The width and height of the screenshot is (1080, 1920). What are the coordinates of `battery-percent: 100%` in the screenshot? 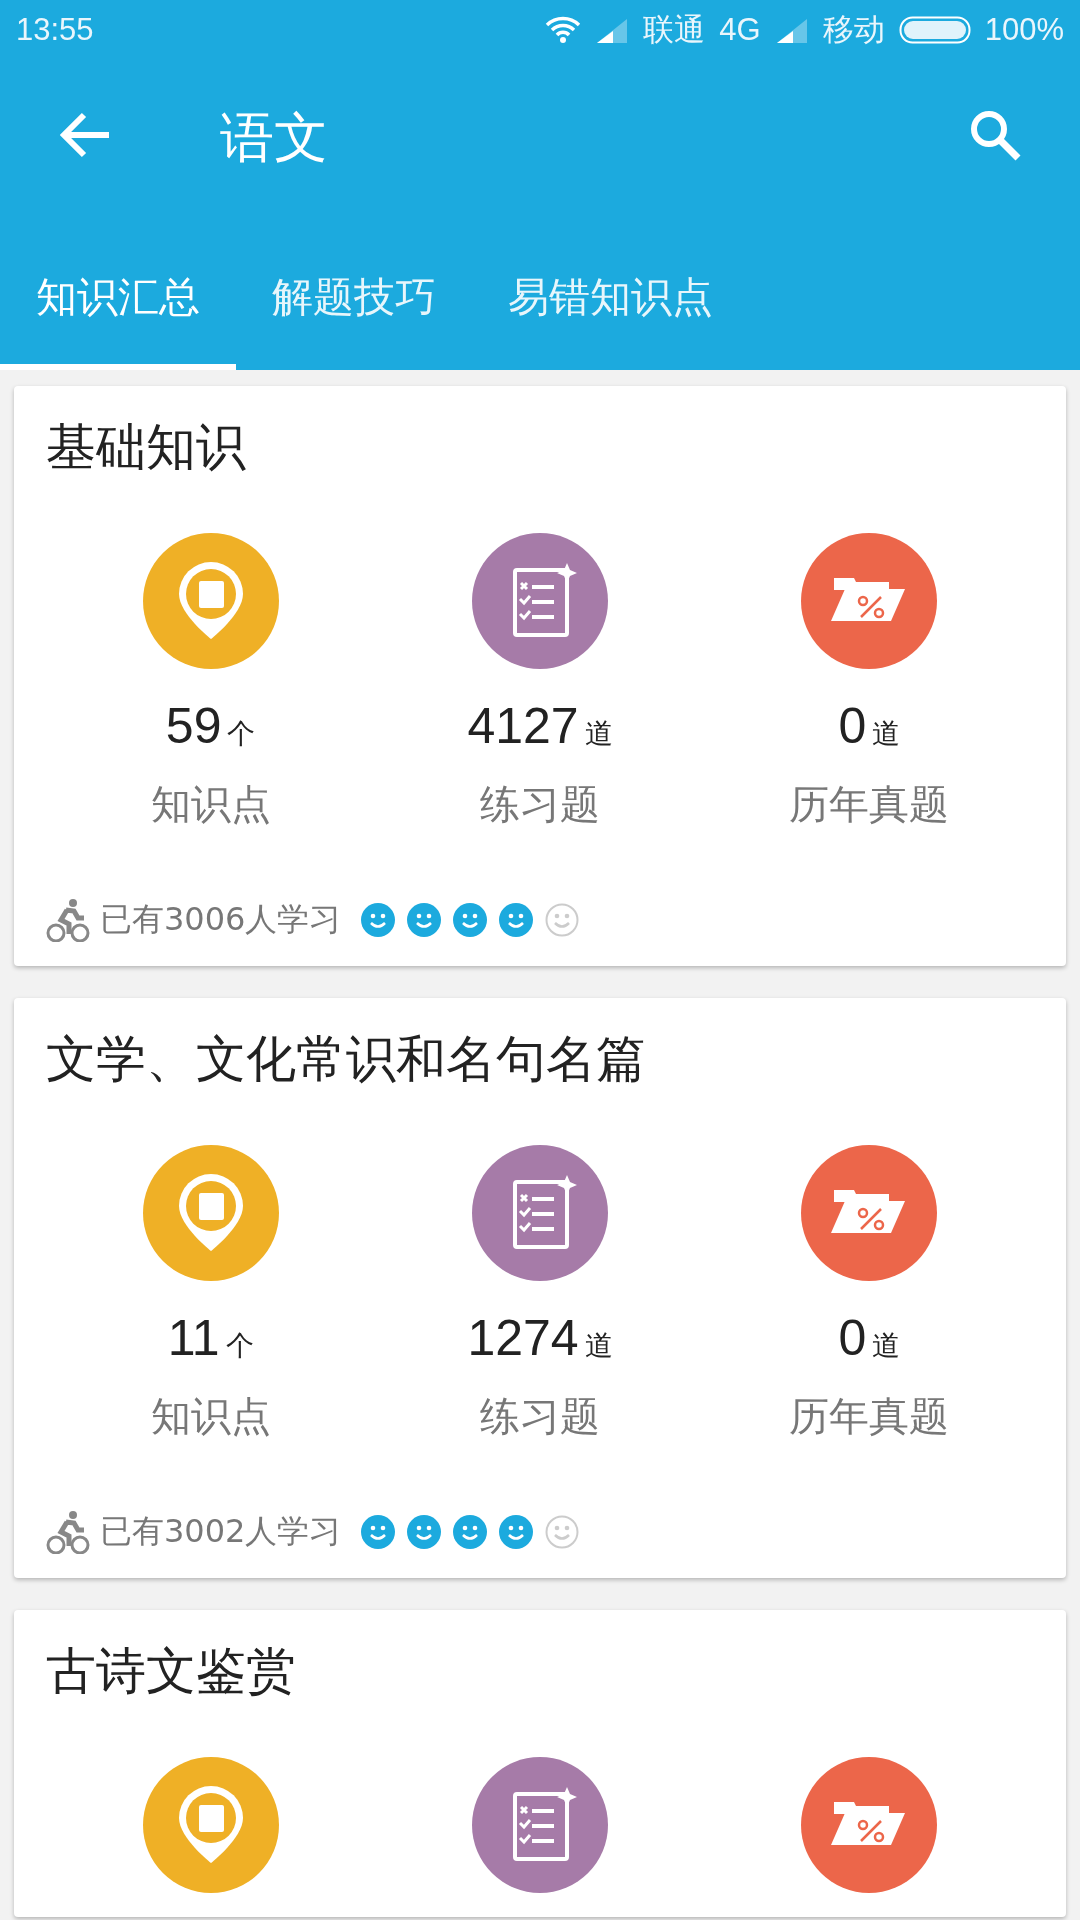 It's located at (1024, 30).